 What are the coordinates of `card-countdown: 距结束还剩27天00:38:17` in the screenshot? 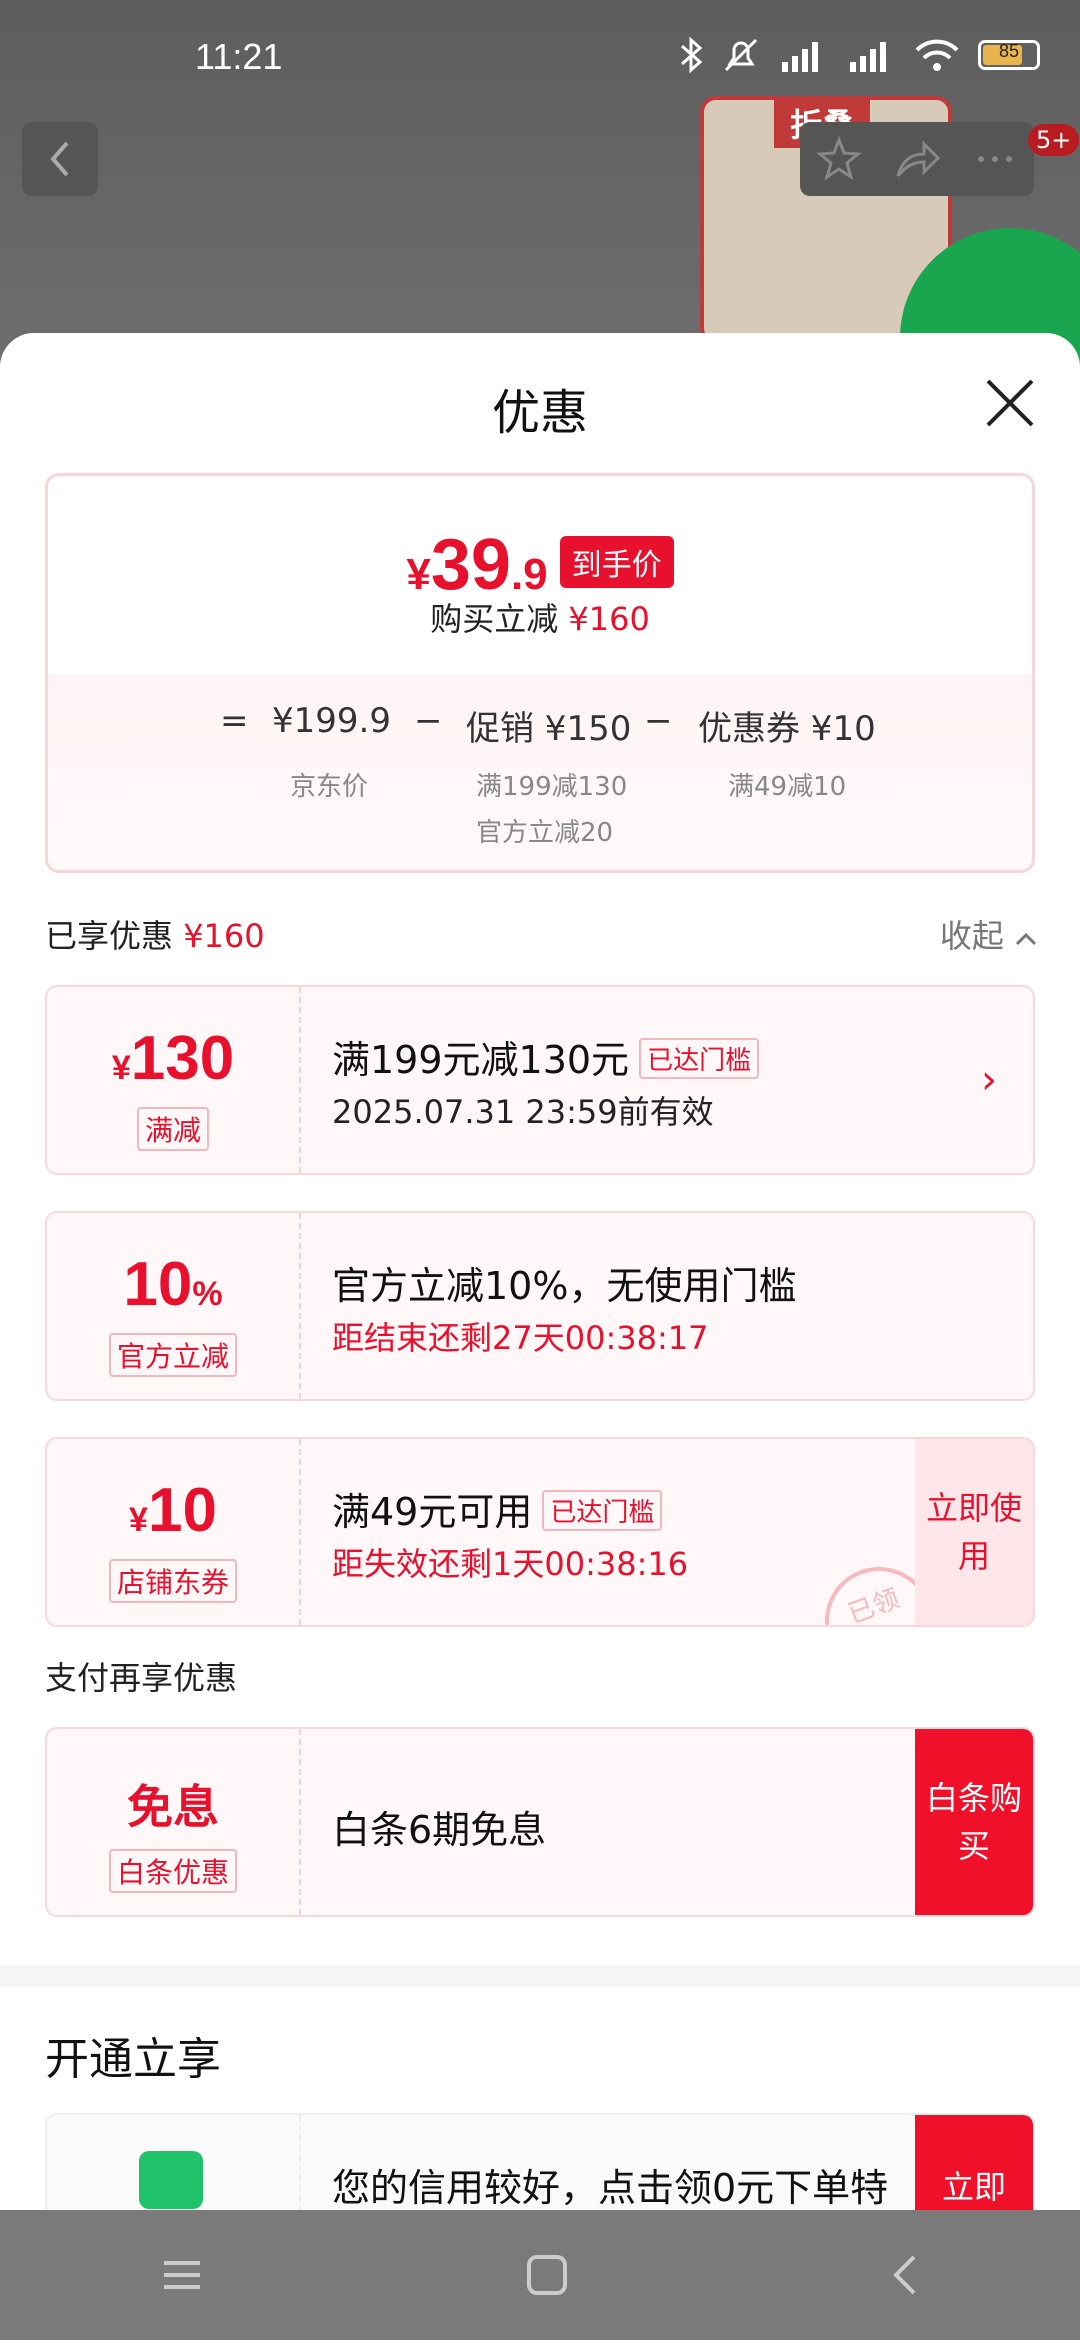 It's located at (520, 1338).